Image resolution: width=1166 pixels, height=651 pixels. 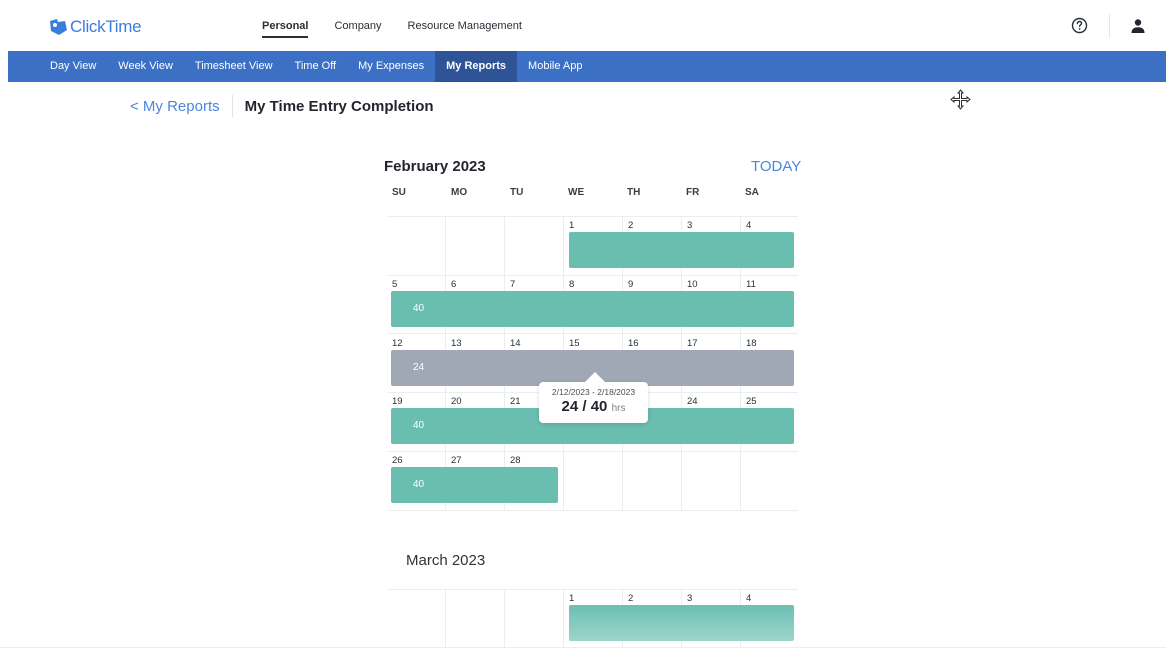 I want to click on today-button: TODAY, so click(x=776, y=166).